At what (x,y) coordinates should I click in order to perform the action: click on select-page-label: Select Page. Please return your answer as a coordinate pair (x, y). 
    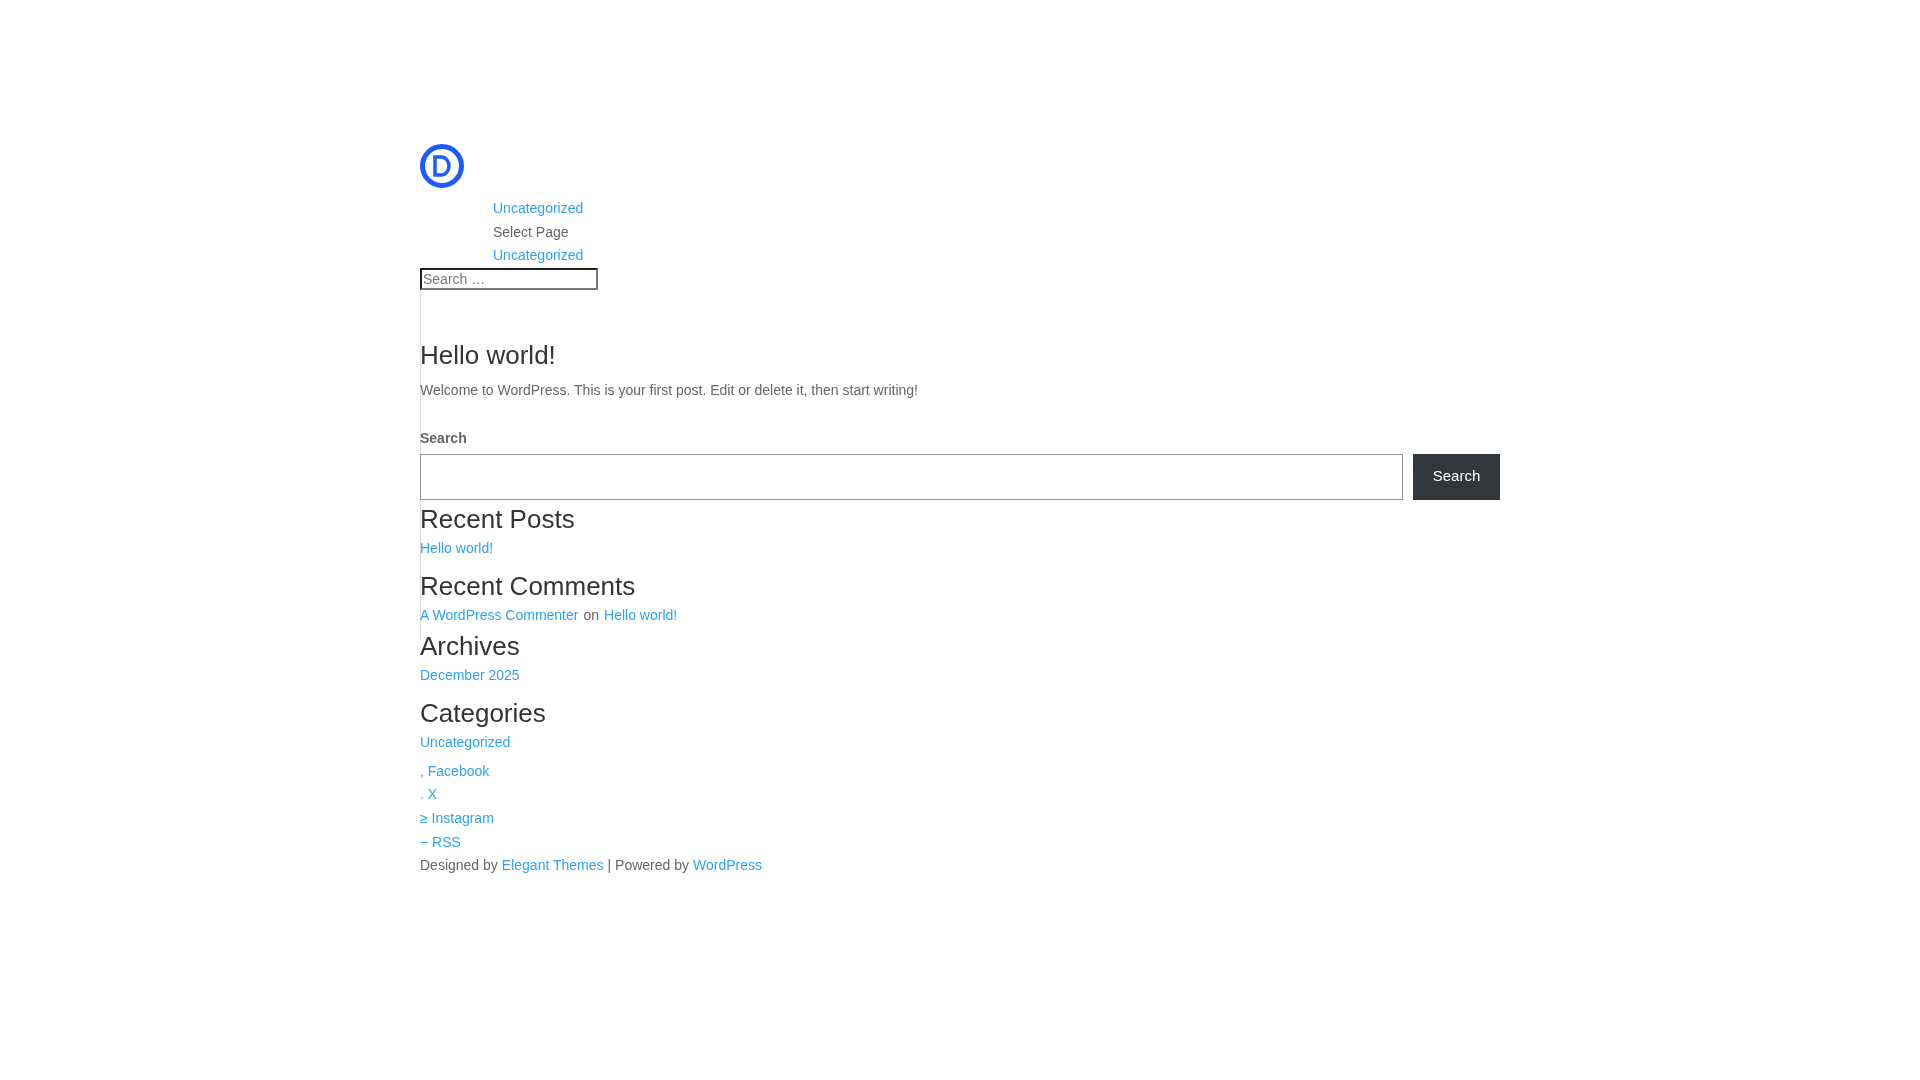
    Looking at the image, I should click on (531, 232).